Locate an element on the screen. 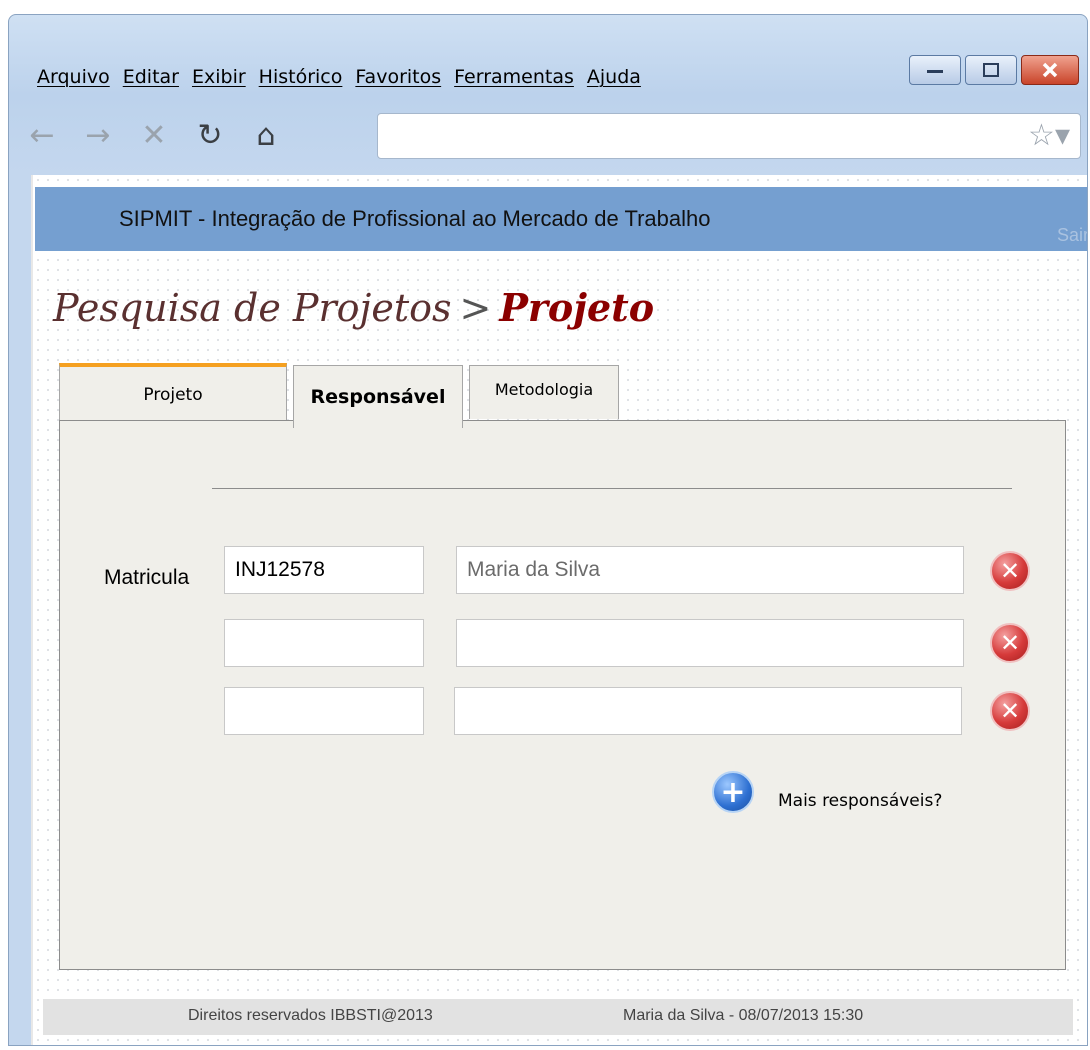 This screenshot has height=1050, width=1090. bookmark-star-icon: ☆▾ is located at coordinates (1049, 135).